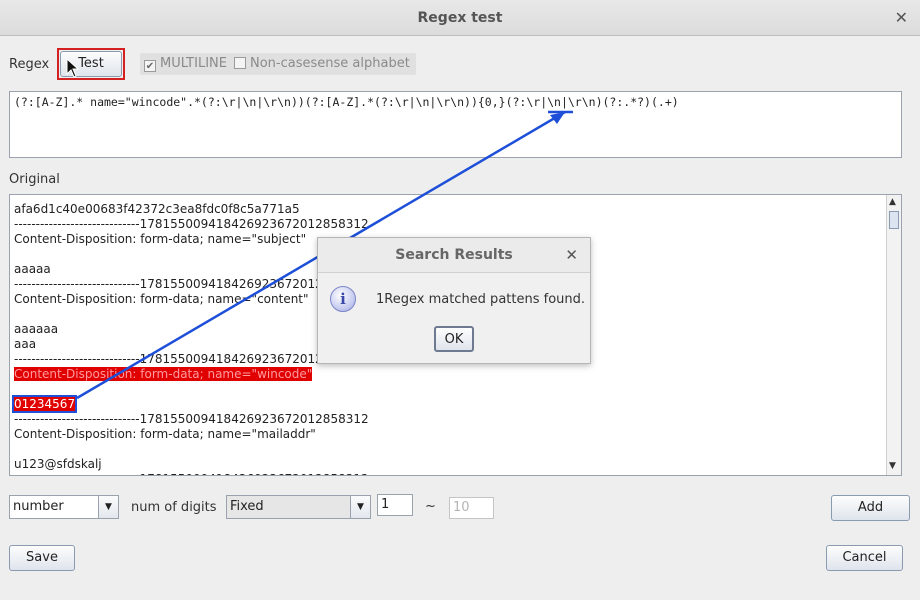 This screenshot has height=600, width=920. I want to click on scroll-up-icon: ▲, so click(892, 202).